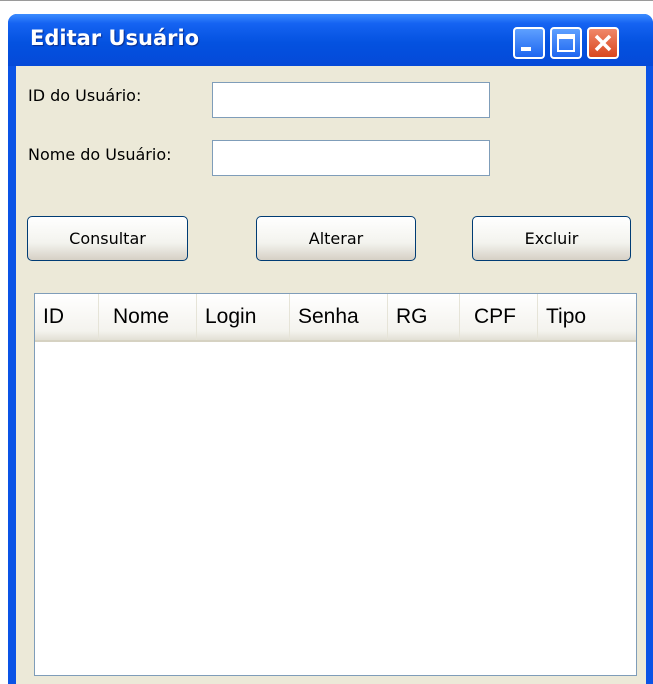 The image size is (653, 684). I want to click on top-divider, so click(326, 3).